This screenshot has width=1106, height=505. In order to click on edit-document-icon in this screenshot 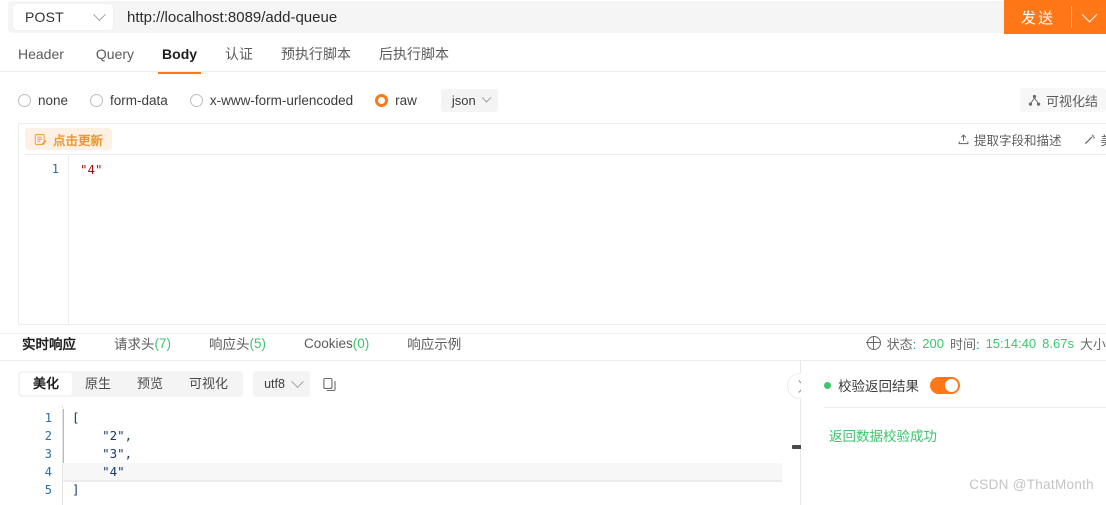, I will do `click(40, 139)`.